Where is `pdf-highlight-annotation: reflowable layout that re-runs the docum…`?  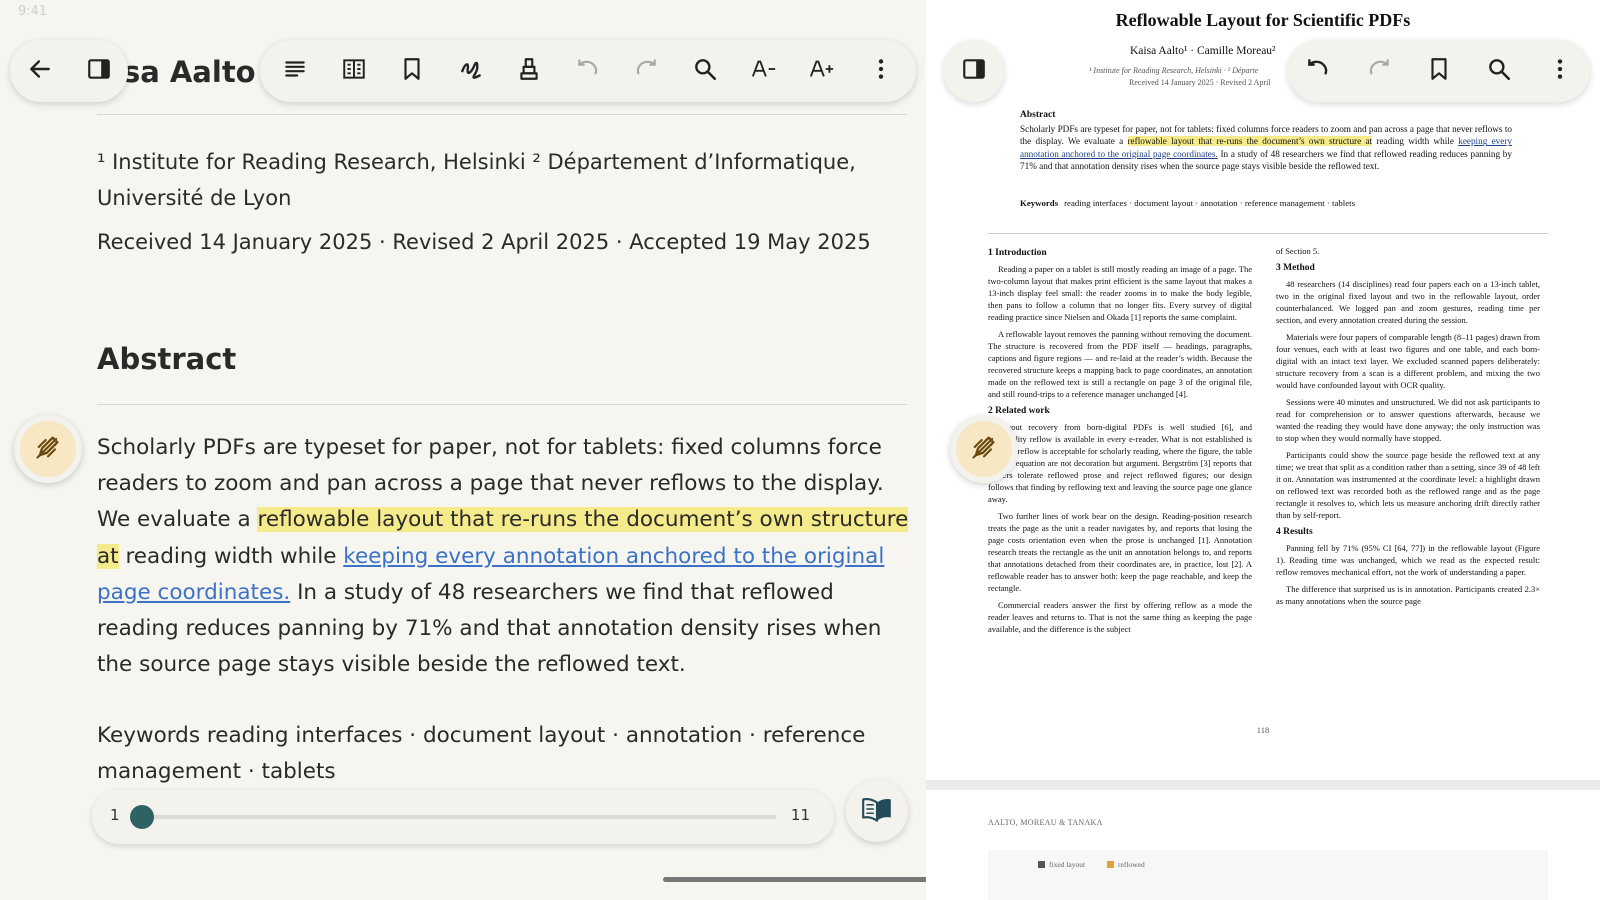 pdf-highlight-annotation: reflowable layout that re-runs the docum… is located at coordinates (1250, 141).